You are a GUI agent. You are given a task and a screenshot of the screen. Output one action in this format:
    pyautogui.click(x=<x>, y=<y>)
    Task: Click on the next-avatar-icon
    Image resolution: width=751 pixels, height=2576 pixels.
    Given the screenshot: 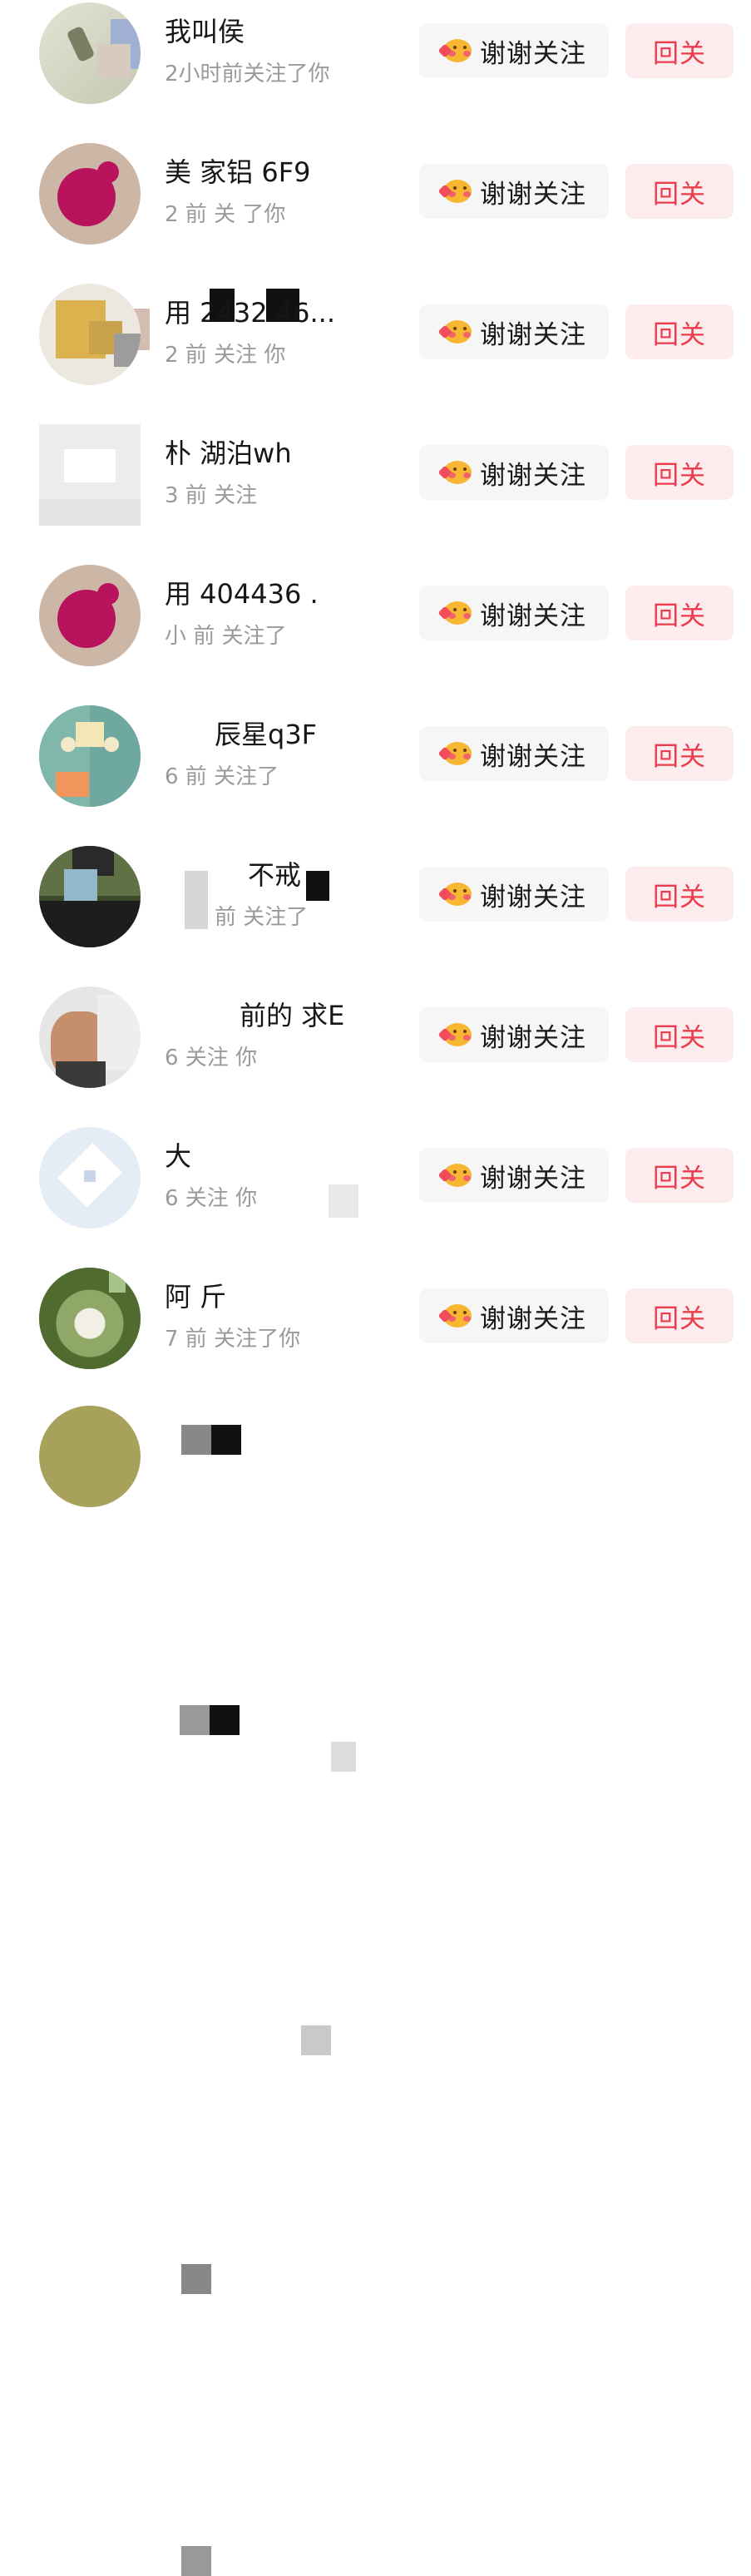 What is the action you would take?
    pyautogui.click(x=90, y=1456)
    